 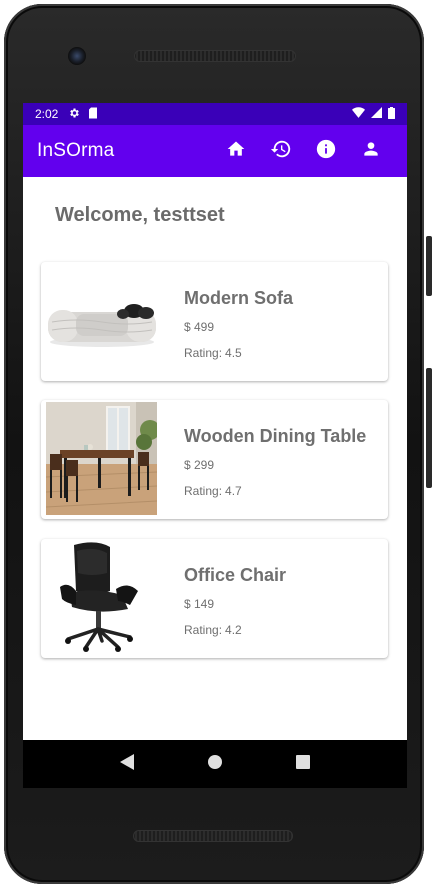 I want to click on rating-value: 4.7, so click(x=233, y=491).